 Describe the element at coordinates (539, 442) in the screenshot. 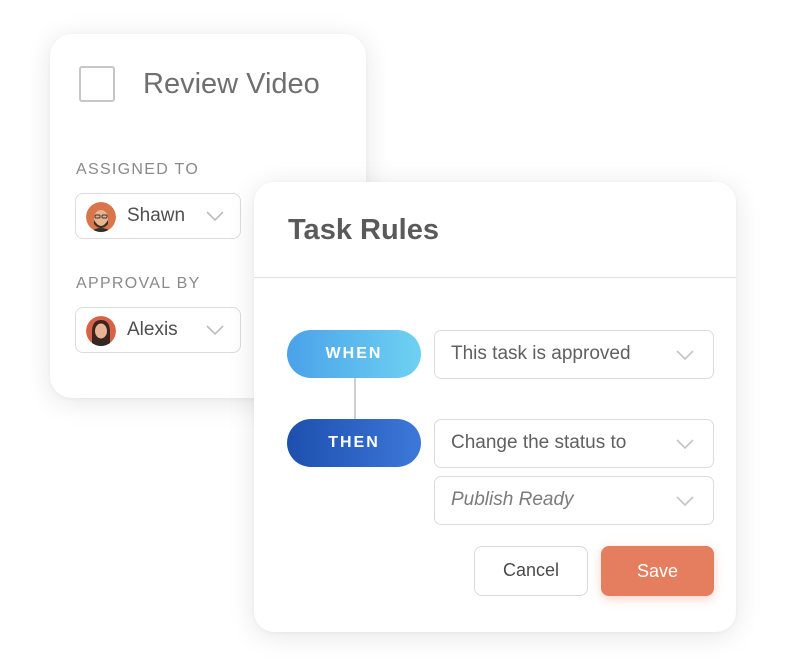

I see `then-action-value: Change the status to` at that location.